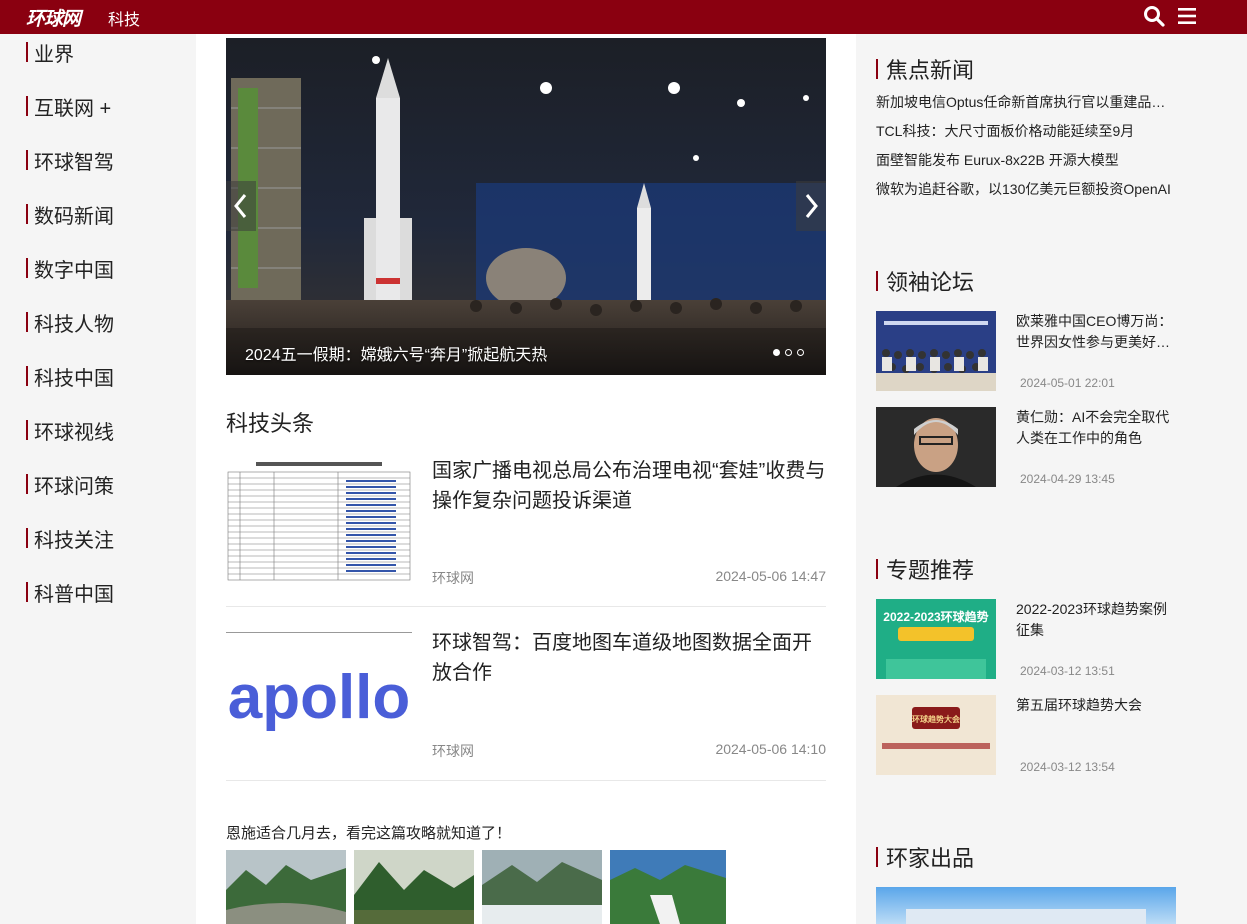 The width and height of the screenshot is (1247, 924). I want to click on special-topic-time: 2024-03-12 13:54, so click(1067, 767).